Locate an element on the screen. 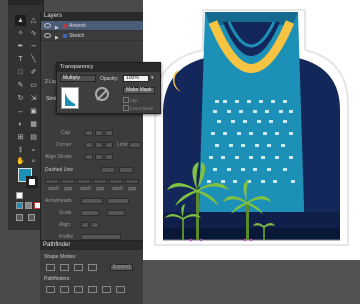  dashed-line-checkbox: Dashed Line is located at coordinates (59, 170).